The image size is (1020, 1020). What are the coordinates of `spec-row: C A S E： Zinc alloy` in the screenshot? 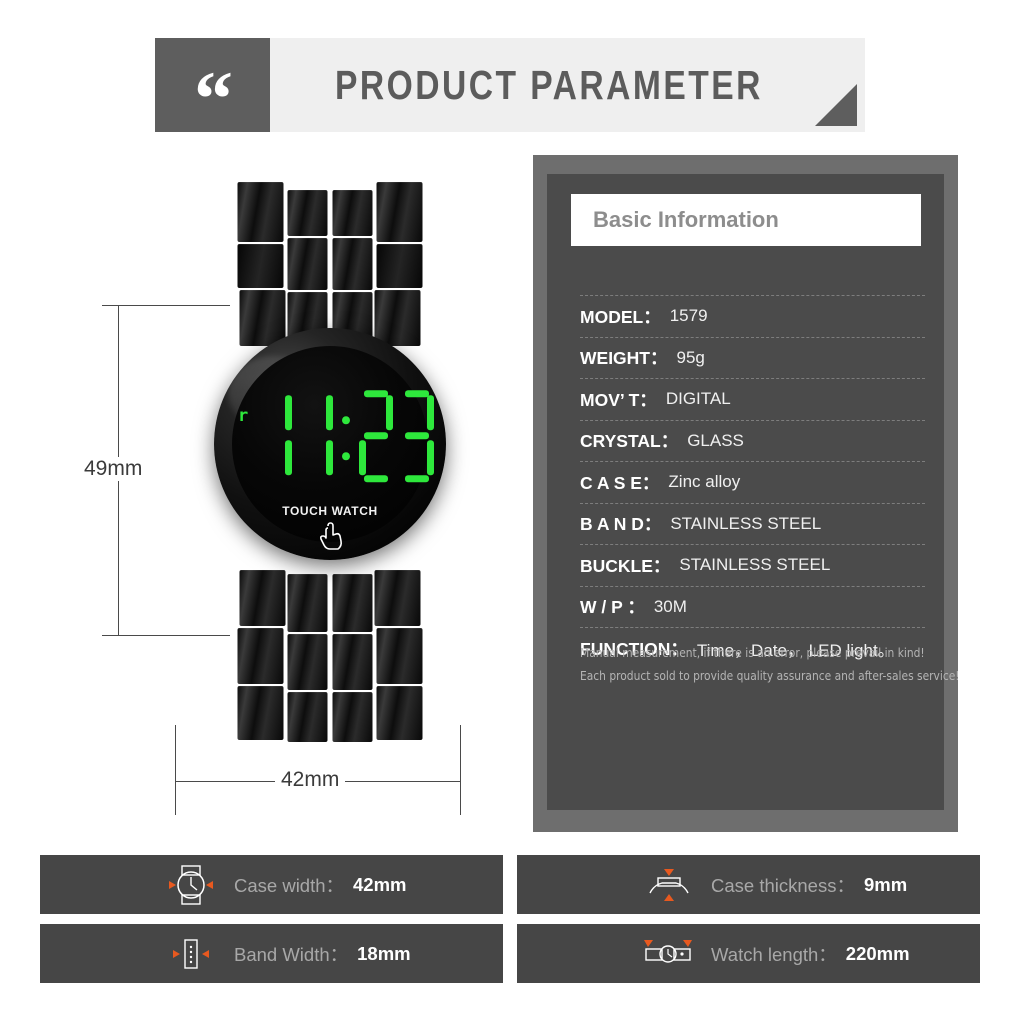 It's located at (752, 482).